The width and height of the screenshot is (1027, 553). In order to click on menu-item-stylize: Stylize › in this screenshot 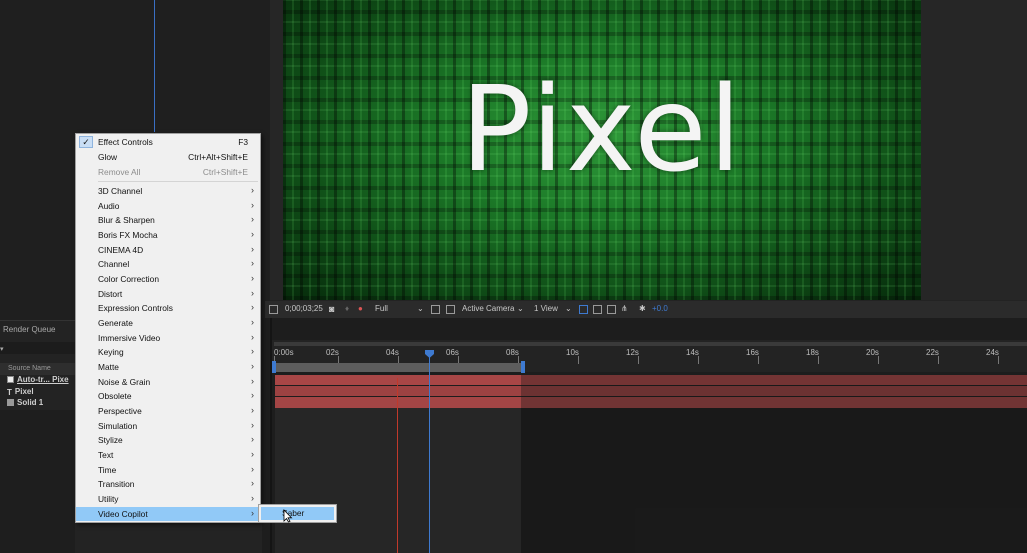, I will do `click(168, 440)`.